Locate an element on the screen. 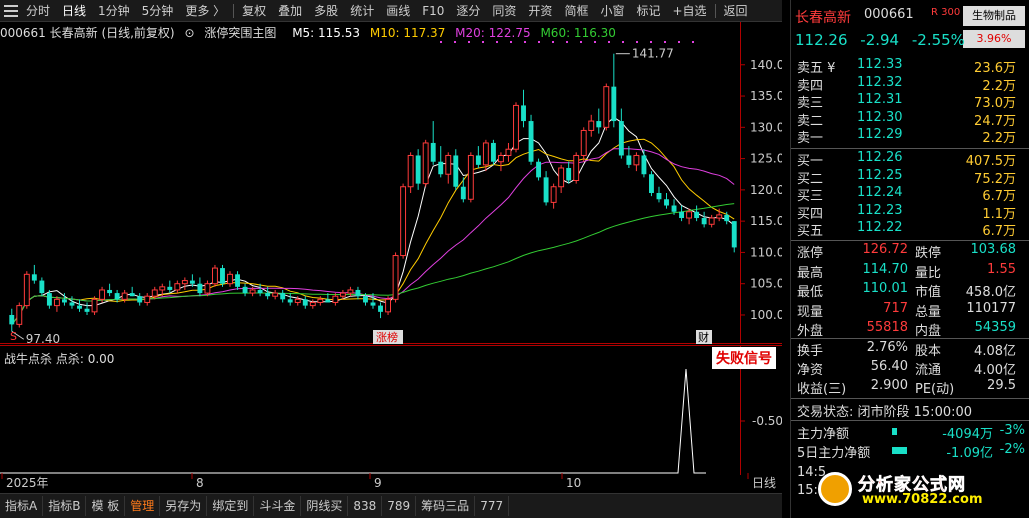 This screenshot has height=518, width=1029. toolbar-button: 分时 is located at coordinates (38, 11).